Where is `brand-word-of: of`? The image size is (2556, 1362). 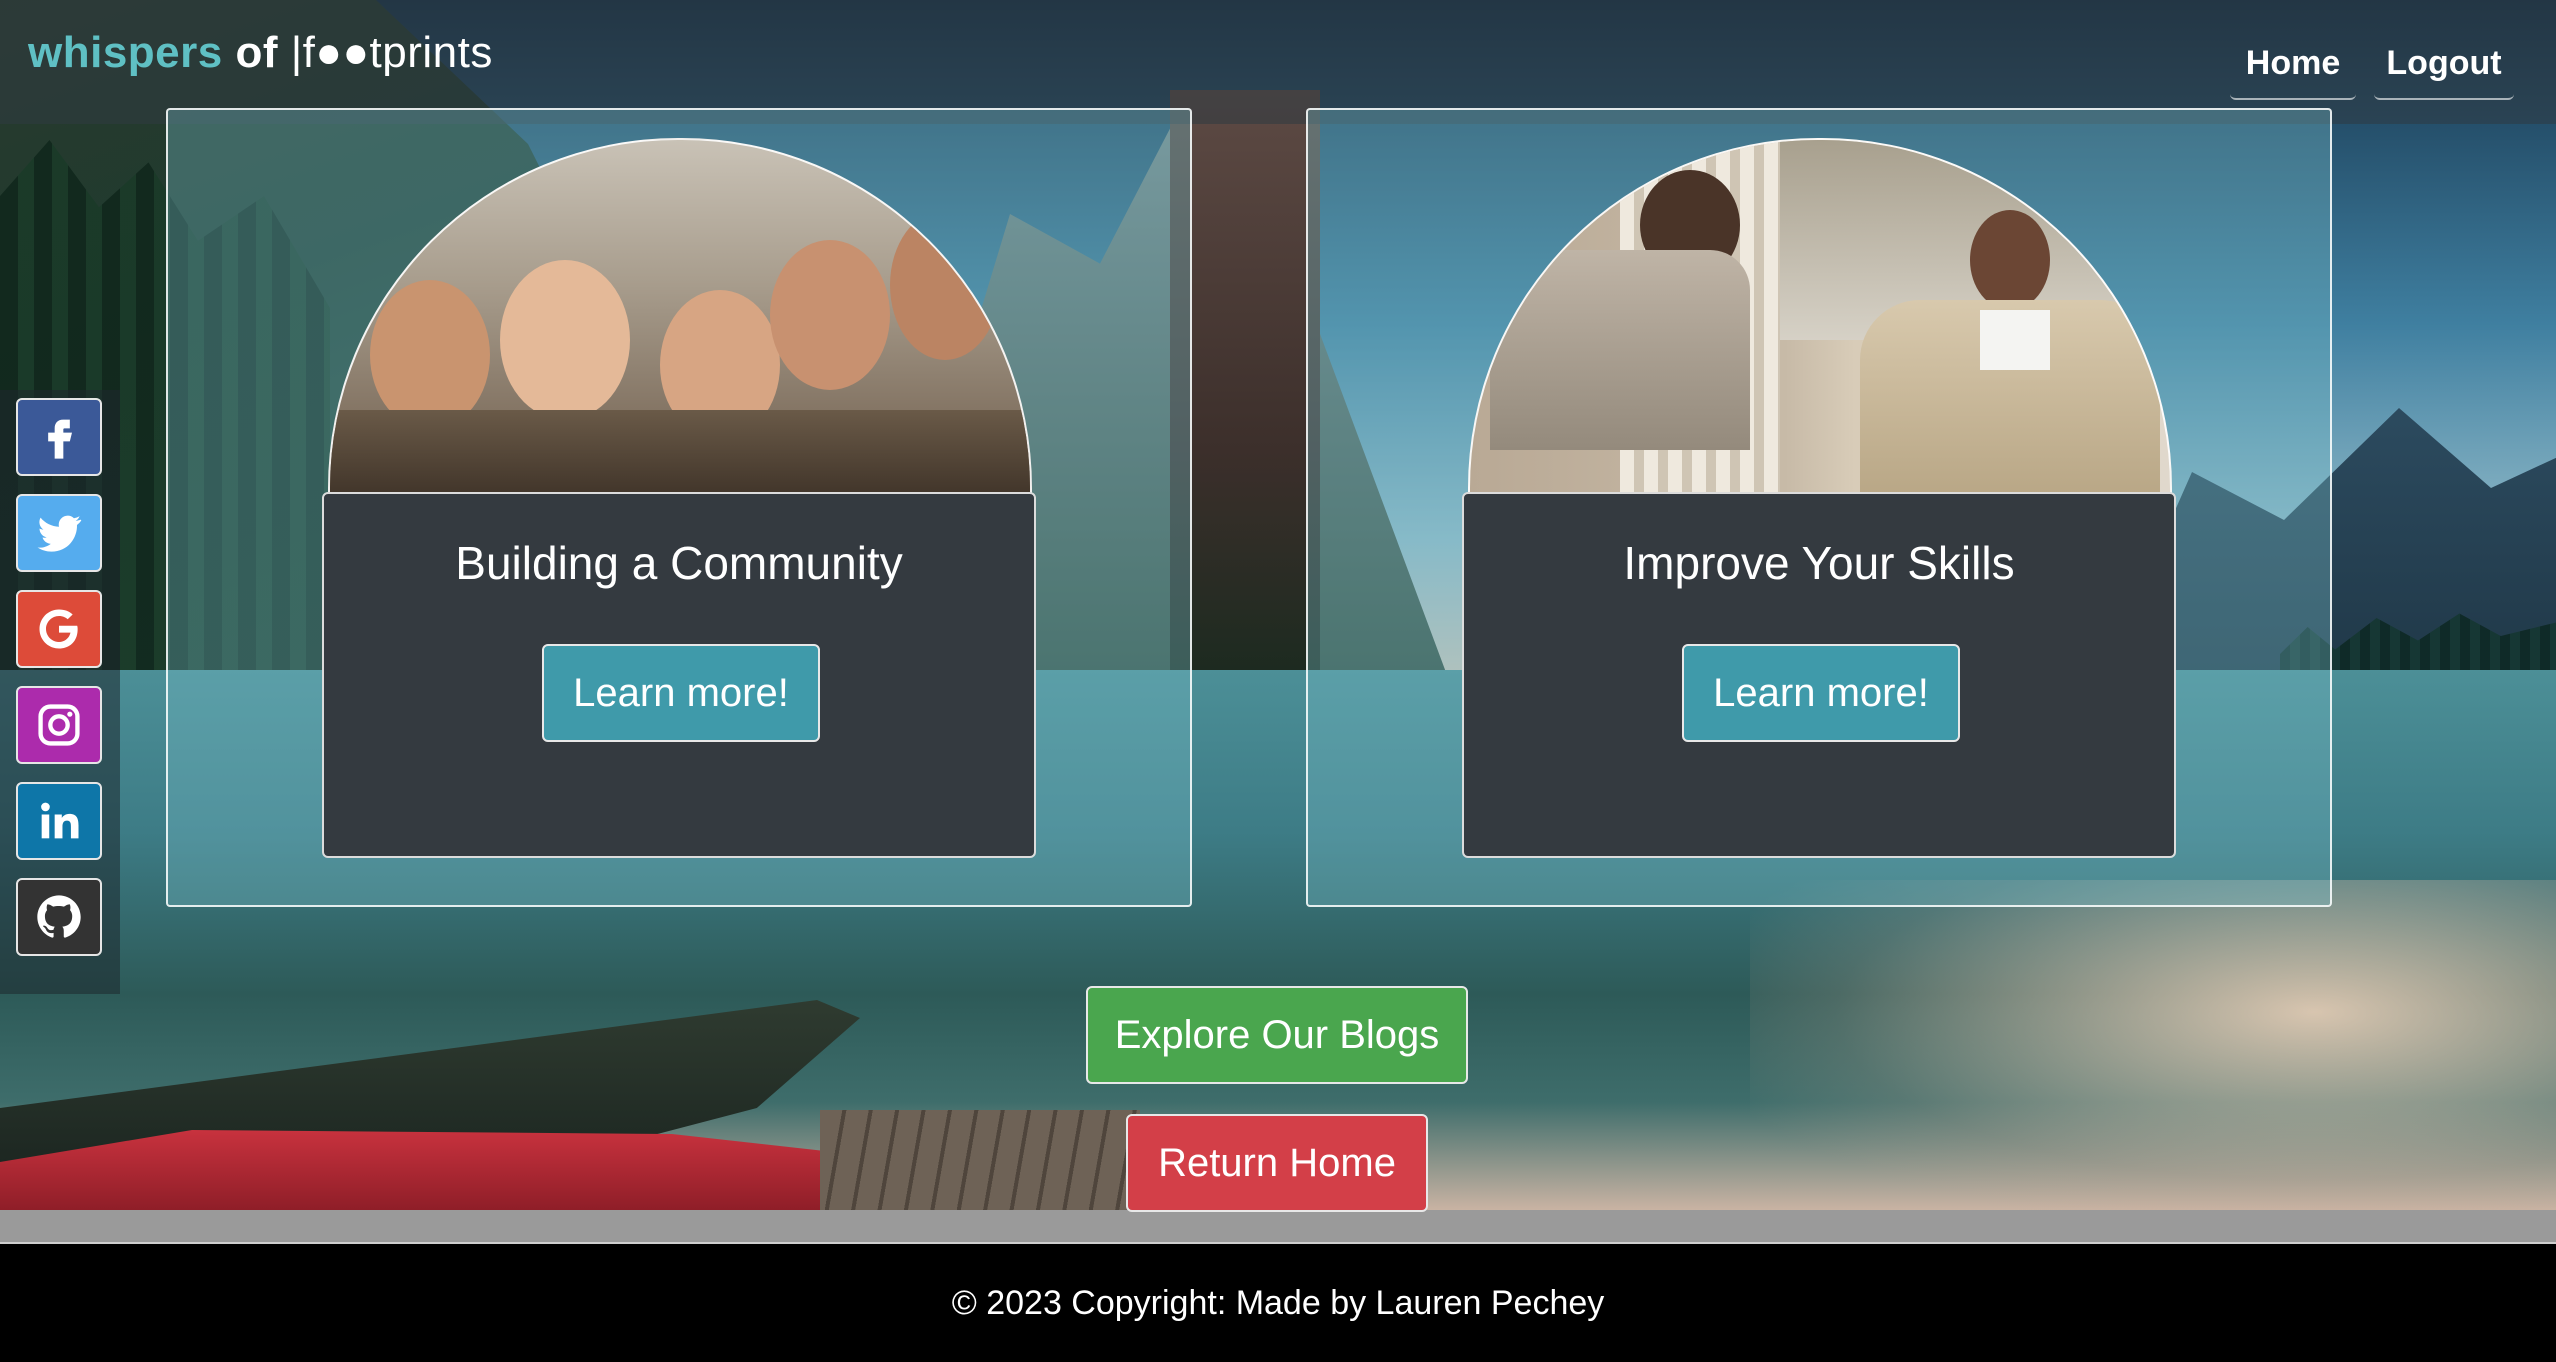
brand-word-of: of is located at coordinates (256, 52).